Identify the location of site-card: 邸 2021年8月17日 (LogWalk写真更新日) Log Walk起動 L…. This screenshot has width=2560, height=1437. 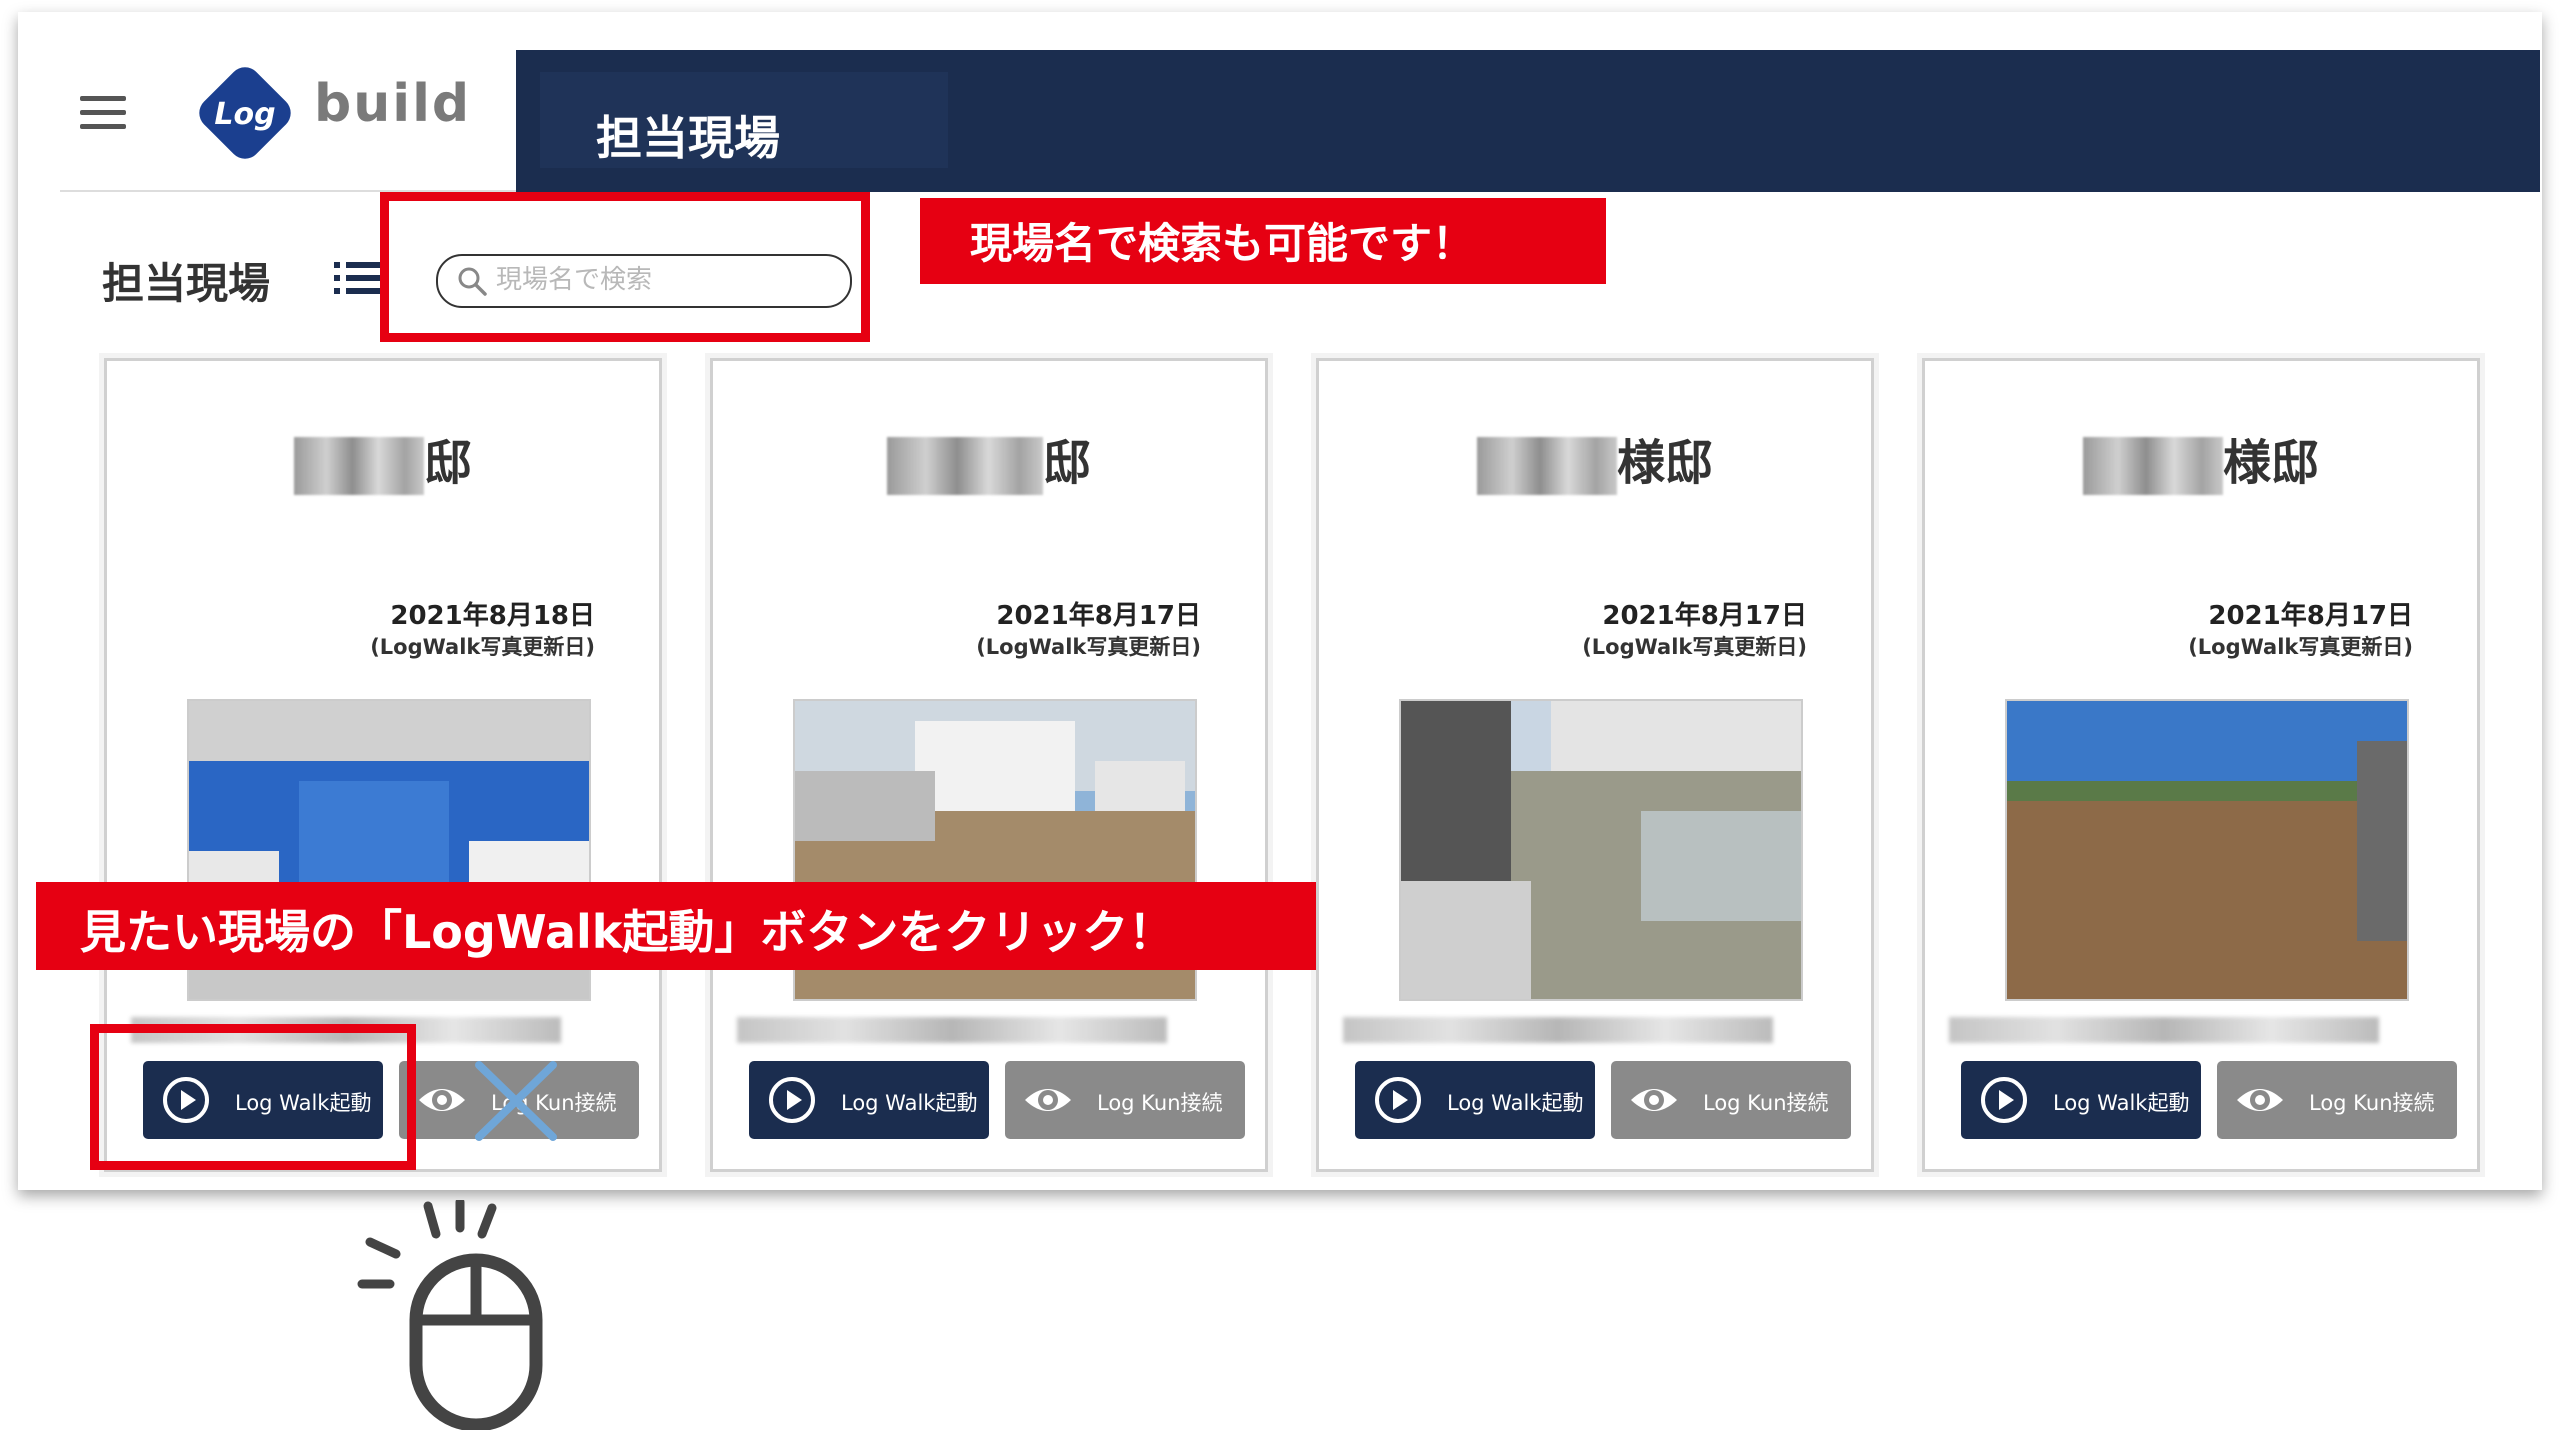
(989, 765).